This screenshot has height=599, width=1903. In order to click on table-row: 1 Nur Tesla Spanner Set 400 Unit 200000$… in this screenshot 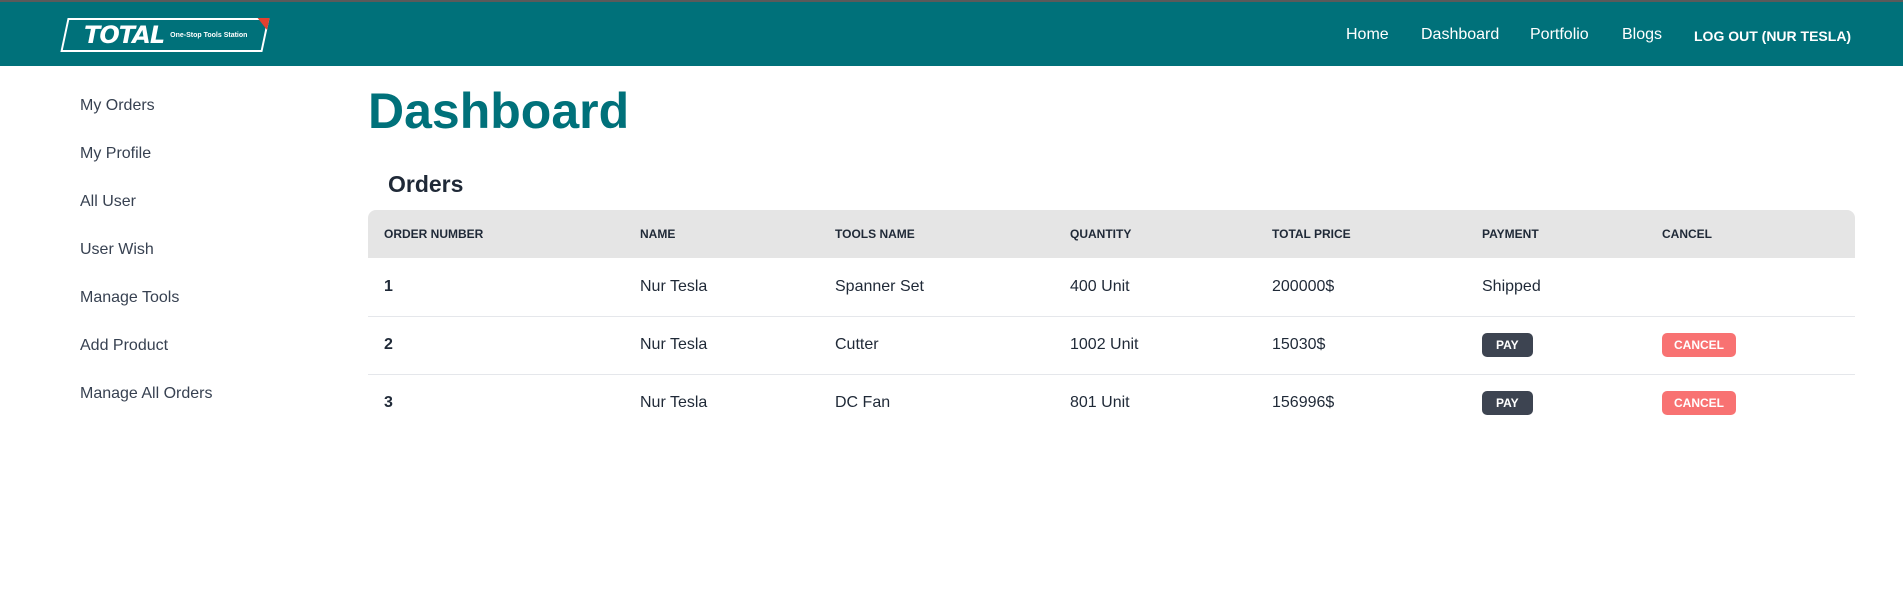, I will do `click(1111, 287)`.